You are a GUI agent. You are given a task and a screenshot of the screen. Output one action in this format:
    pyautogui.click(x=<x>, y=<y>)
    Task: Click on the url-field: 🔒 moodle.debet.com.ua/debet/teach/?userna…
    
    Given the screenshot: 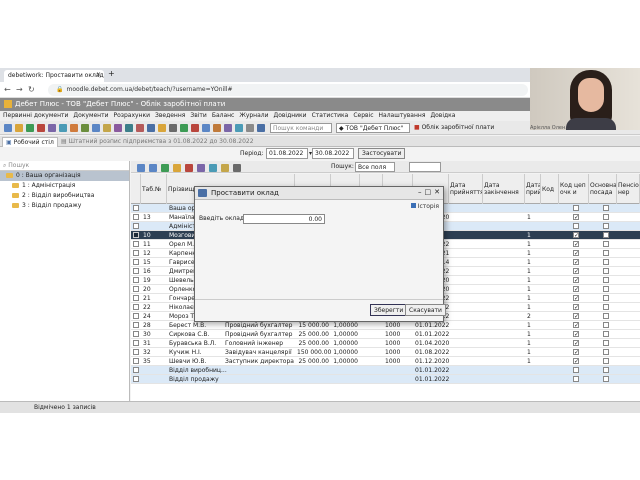 What is the action you would take?
    pyautogui.click(x=288, y=90)
    